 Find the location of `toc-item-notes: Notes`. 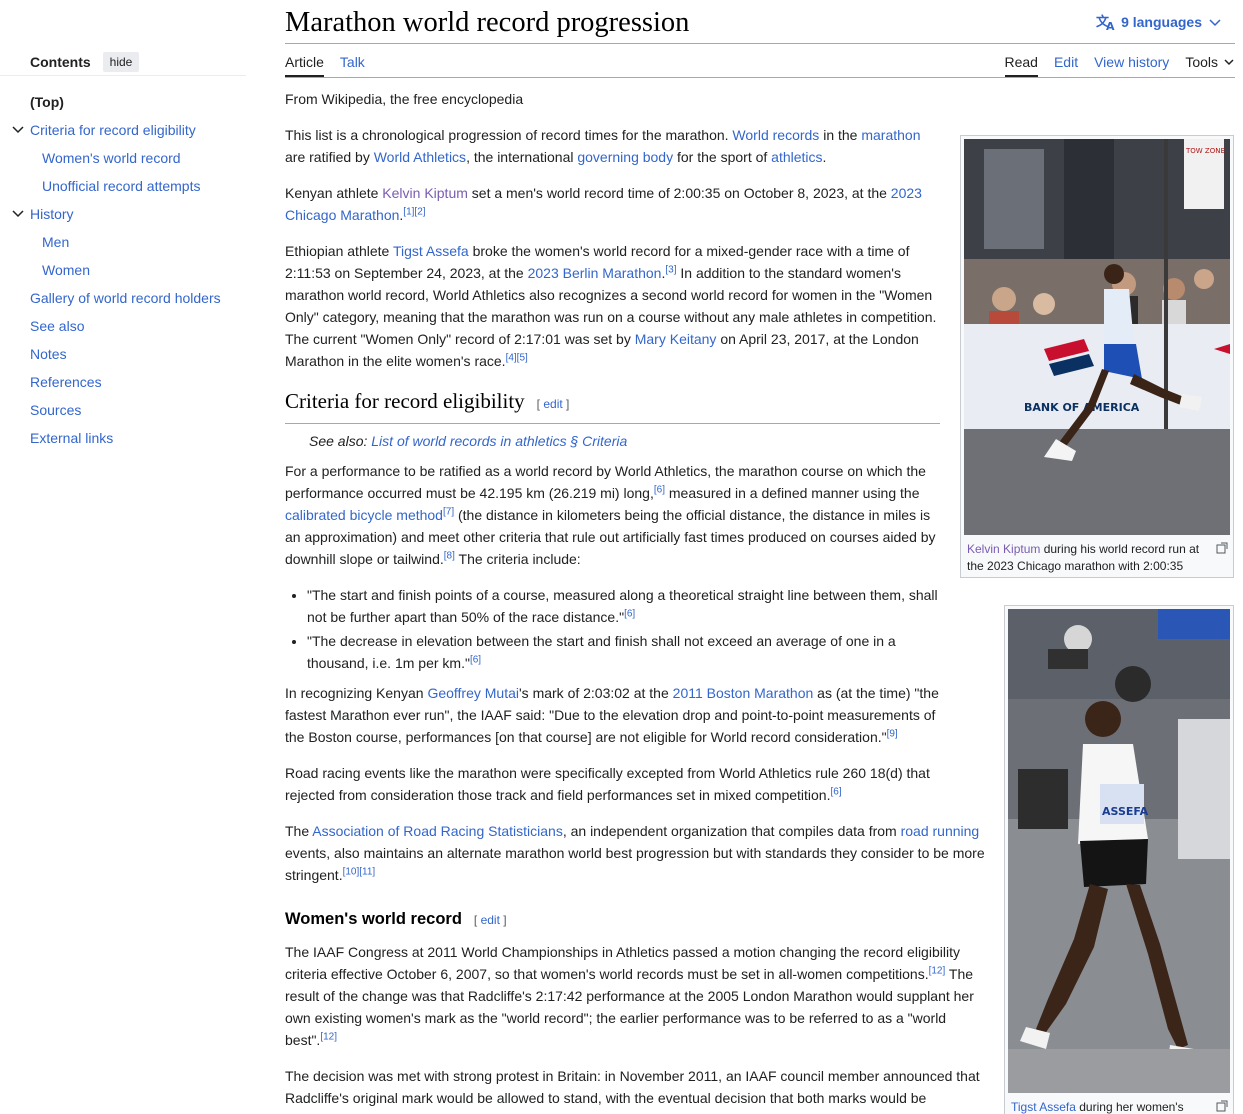

toc-item-notes: Notes is located at coordinates (125, 354).